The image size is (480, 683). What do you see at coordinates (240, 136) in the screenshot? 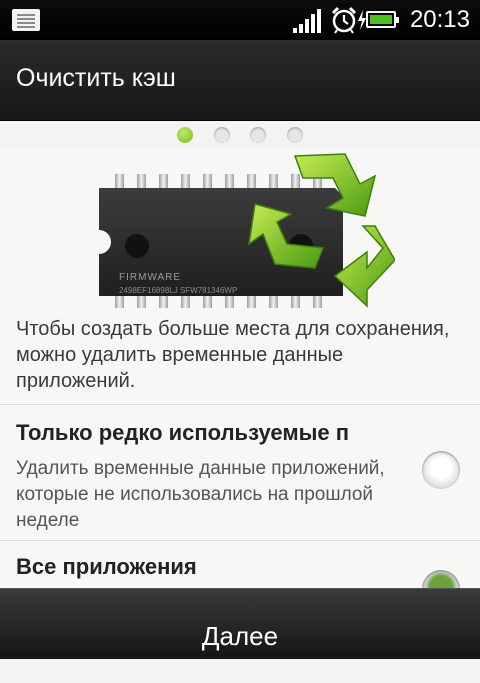
I see `page-indicator` at bounding box center [240, 136].